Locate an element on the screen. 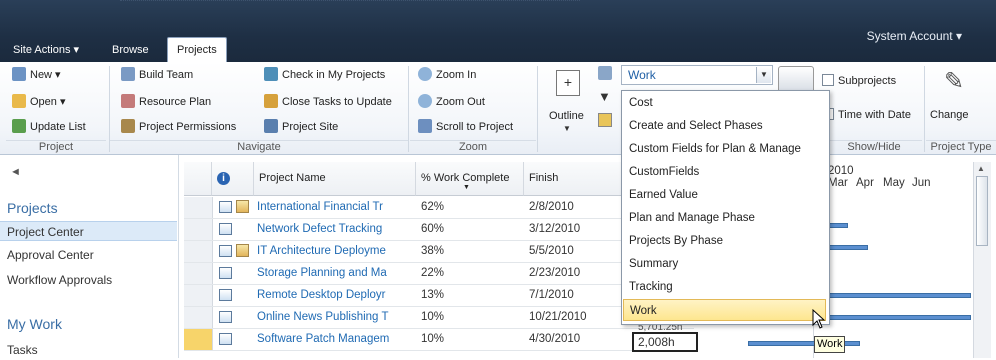 The image size is (996, 360). close-tasks-icon is located at coordinates (271, 101).